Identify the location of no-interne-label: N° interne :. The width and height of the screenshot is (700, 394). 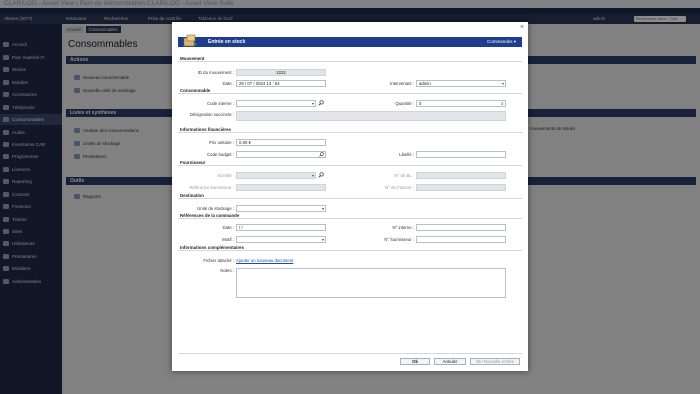
(403, 227).